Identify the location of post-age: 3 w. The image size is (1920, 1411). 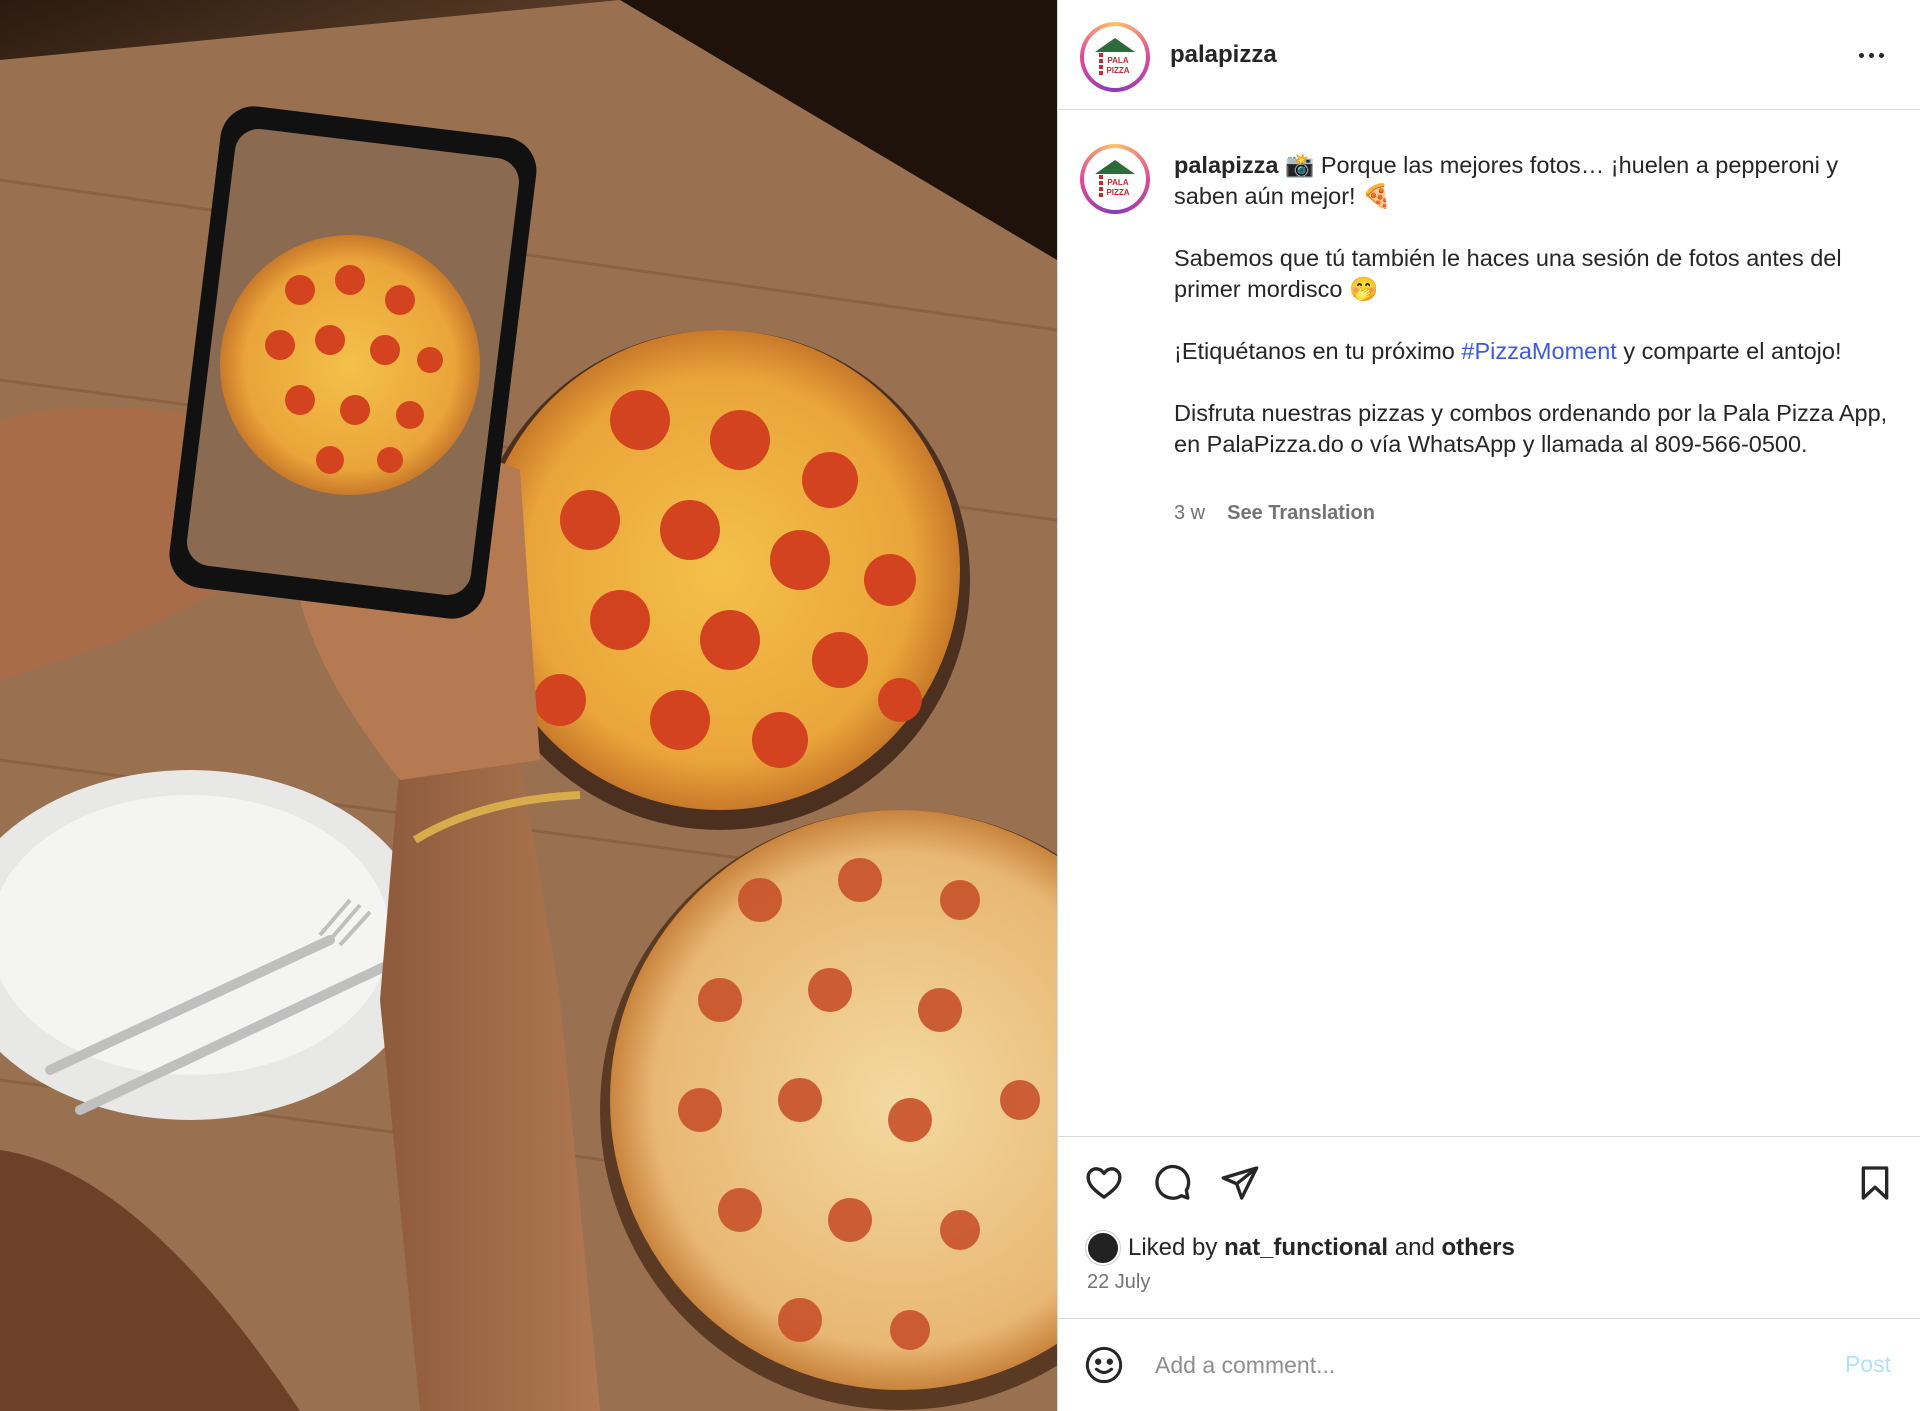
(1189, 513).